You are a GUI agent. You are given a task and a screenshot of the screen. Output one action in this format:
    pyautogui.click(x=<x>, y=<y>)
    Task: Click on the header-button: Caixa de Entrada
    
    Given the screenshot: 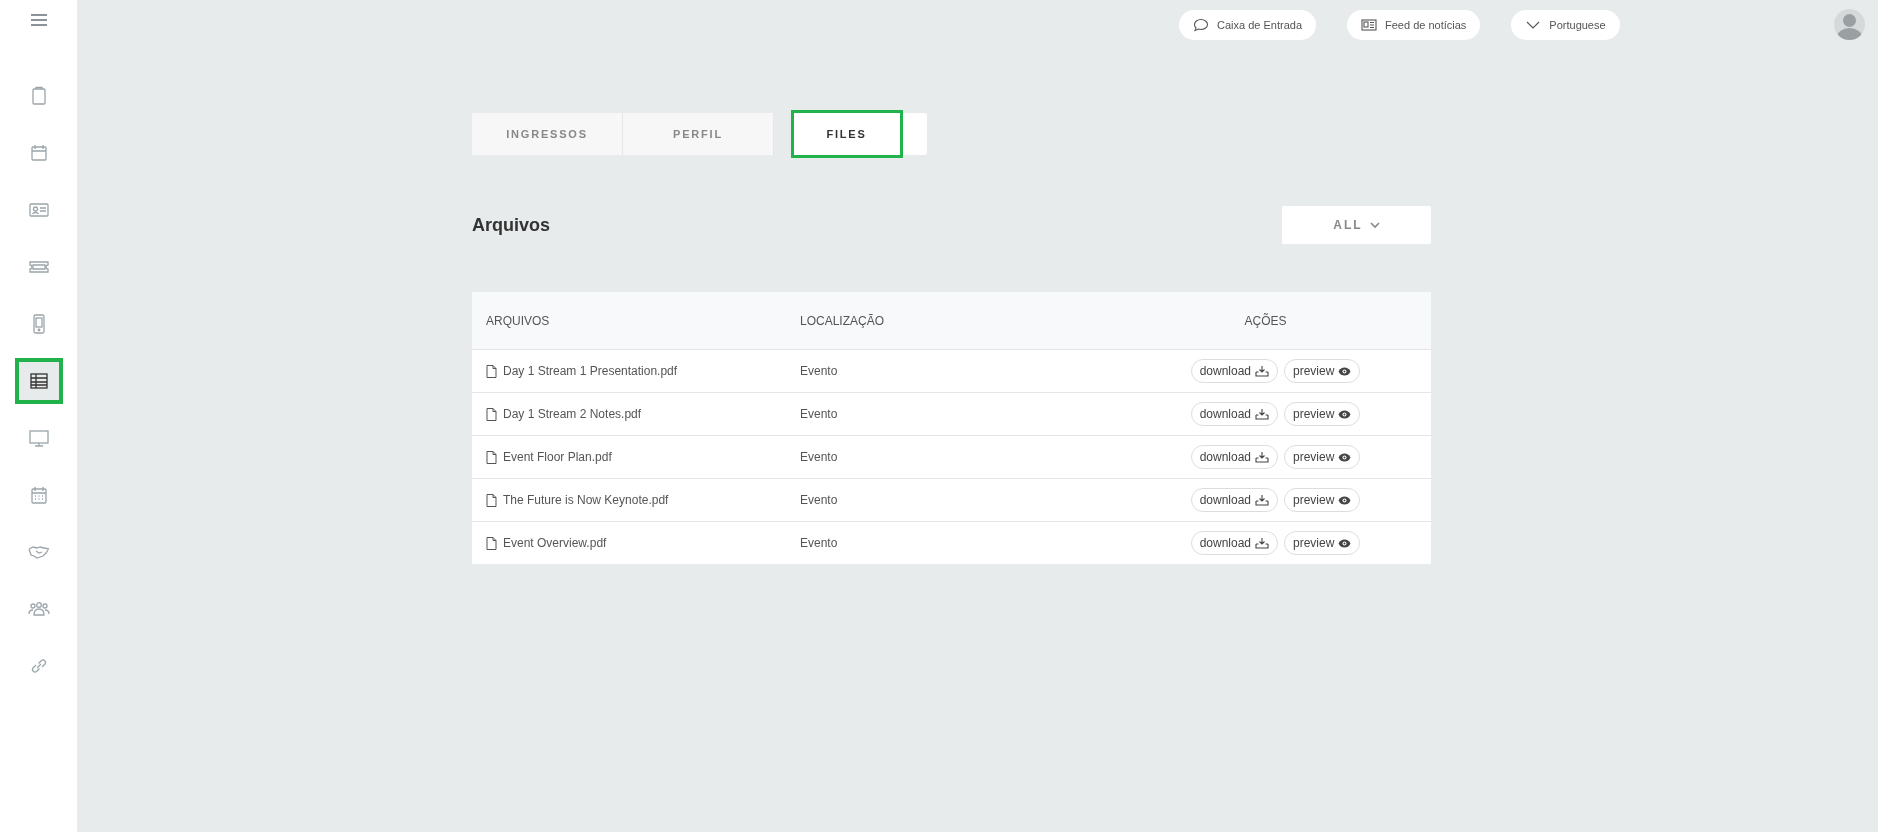 What is the action you would take?
    pyautogui.click(x=1247, y=24)
    